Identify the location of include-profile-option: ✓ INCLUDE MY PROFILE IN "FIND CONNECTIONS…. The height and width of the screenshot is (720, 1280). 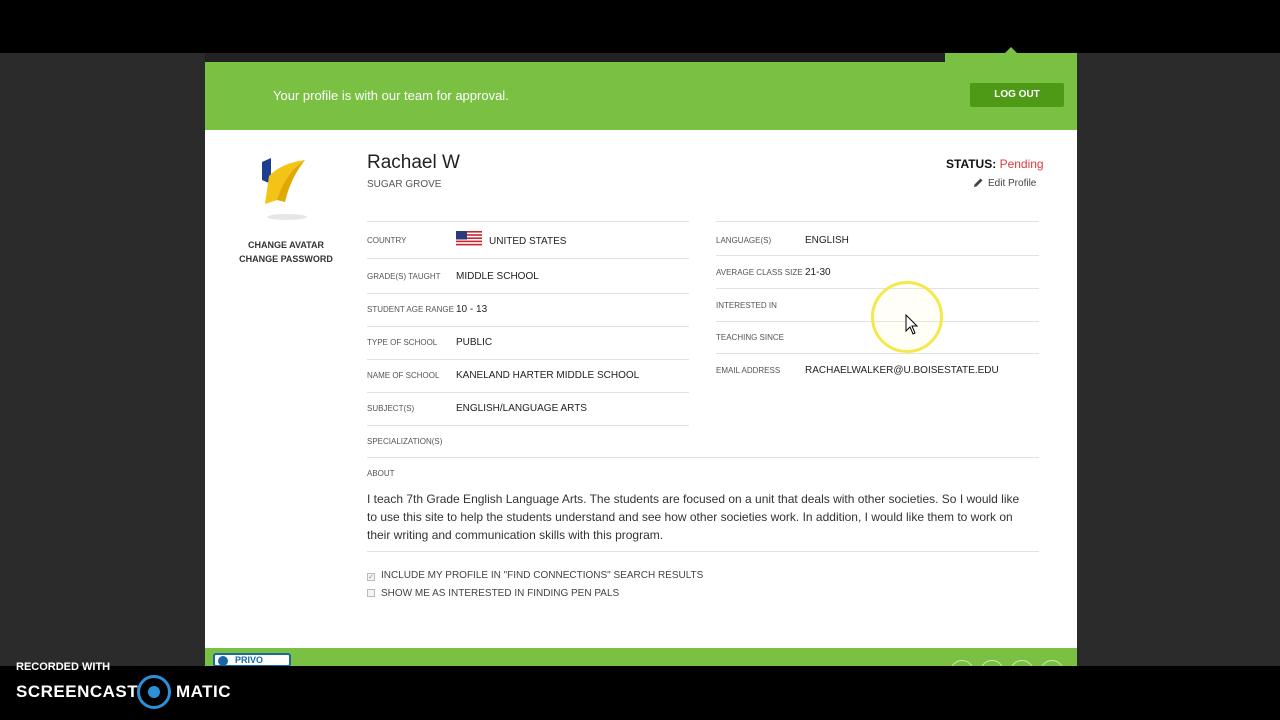
(535, 575).